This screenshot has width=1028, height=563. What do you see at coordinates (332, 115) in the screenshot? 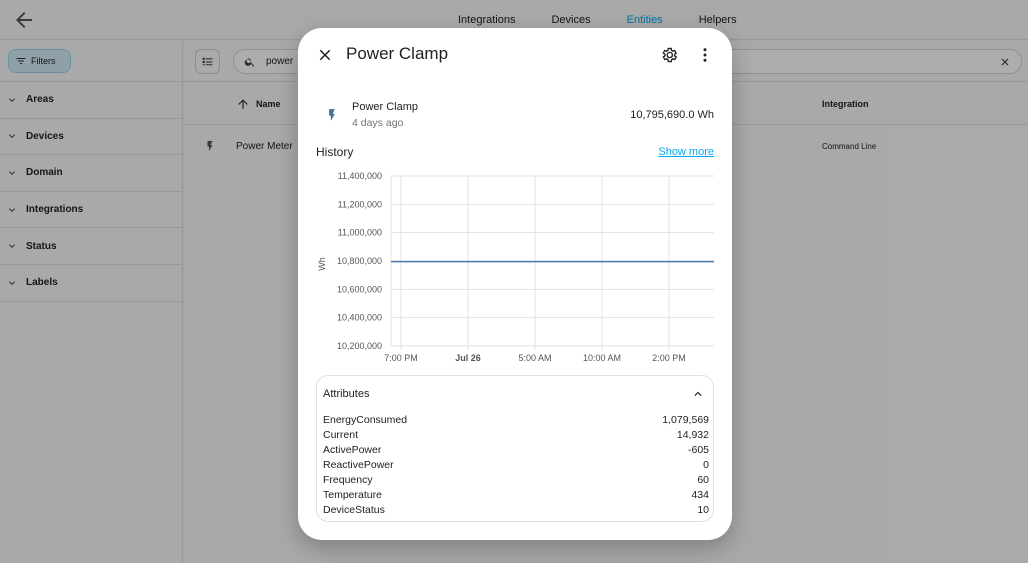
I see `lightning-icon` at bounding box center [332, 115].